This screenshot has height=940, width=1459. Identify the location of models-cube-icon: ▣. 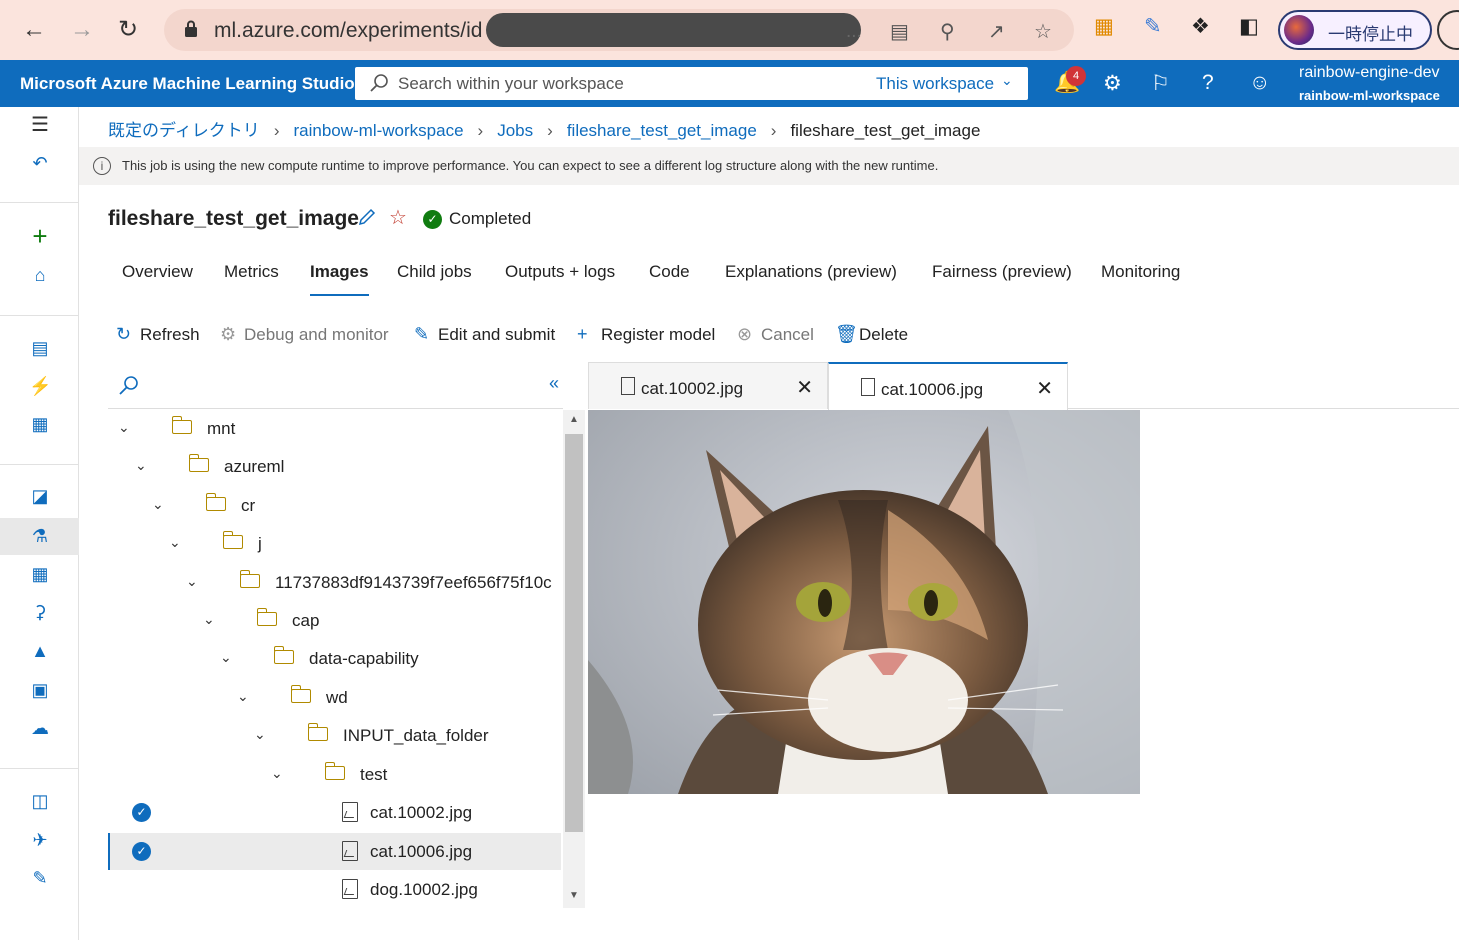
(40, 690).